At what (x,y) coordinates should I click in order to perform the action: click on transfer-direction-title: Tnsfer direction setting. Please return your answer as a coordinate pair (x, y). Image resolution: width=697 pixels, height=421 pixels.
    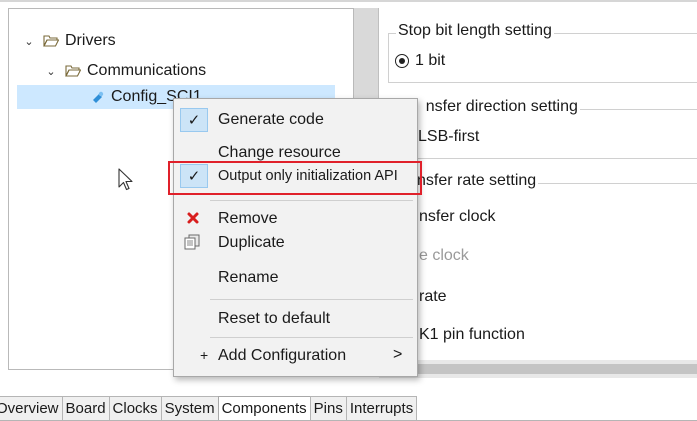
    Looking at the image, I should click on (488, 107).